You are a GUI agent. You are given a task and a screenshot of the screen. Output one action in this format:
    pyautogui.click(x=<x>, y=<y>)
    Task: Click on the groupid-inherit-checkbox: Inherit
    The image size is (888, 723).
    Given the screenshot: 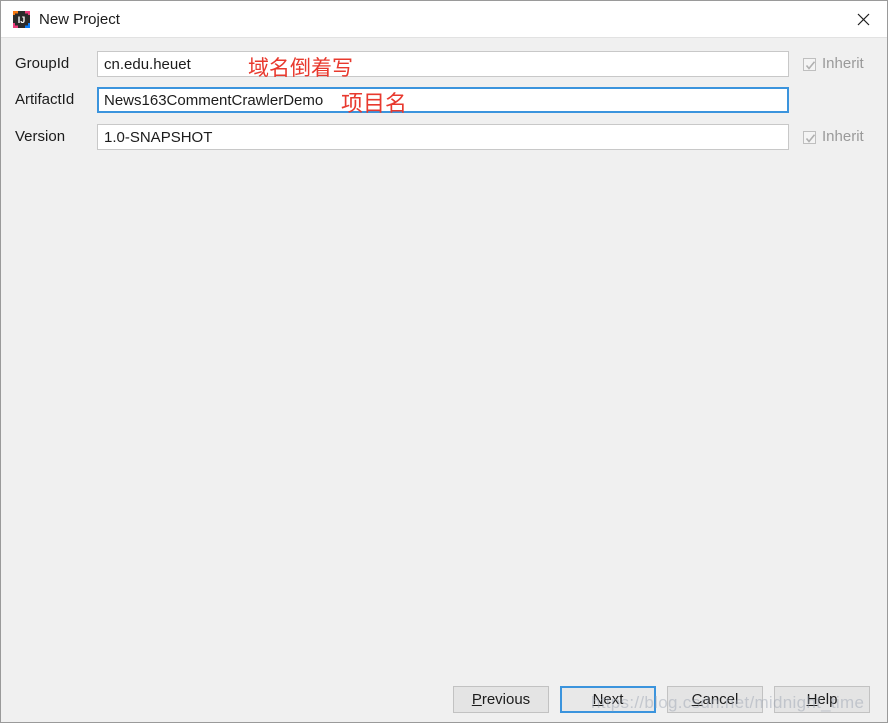 What is the action you would take?
    pyautogui.click(x=833, y=64)
    